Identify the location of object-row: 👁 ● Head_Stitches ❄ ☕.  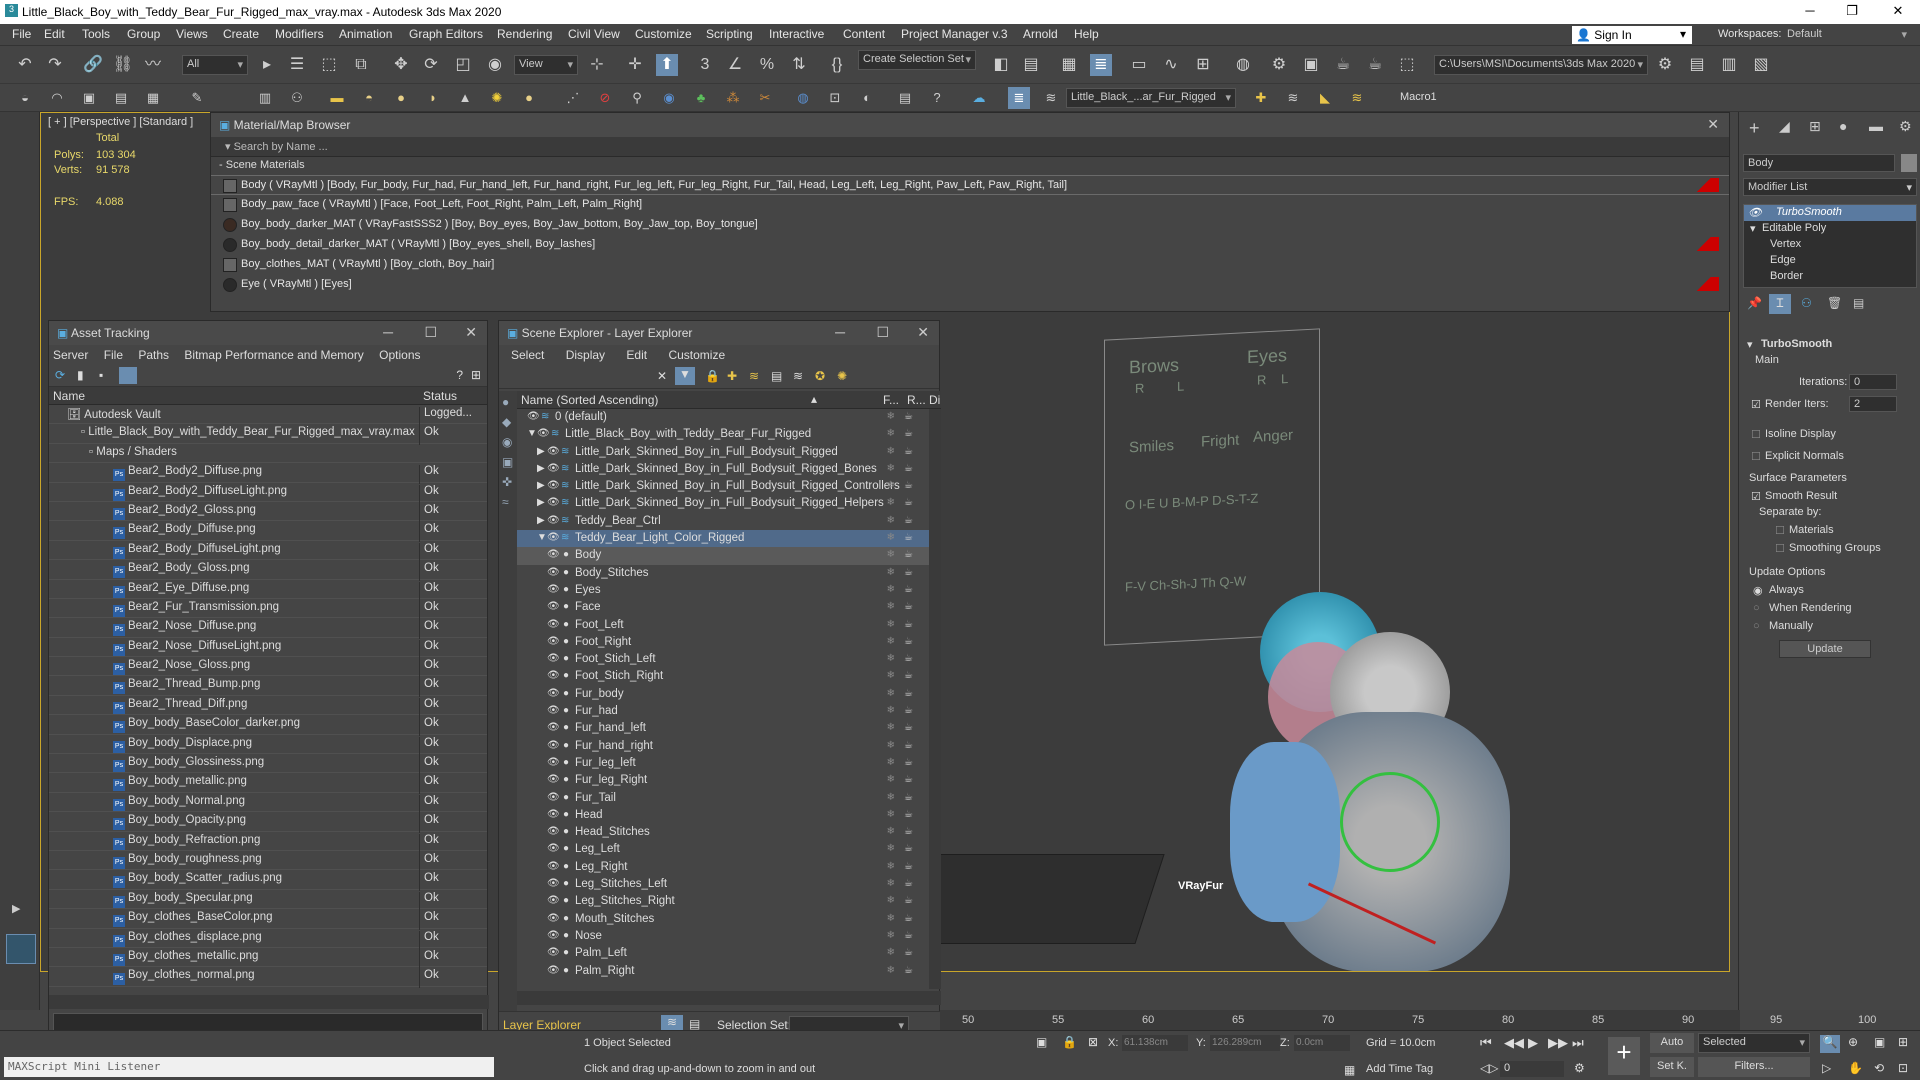
(724, 832).